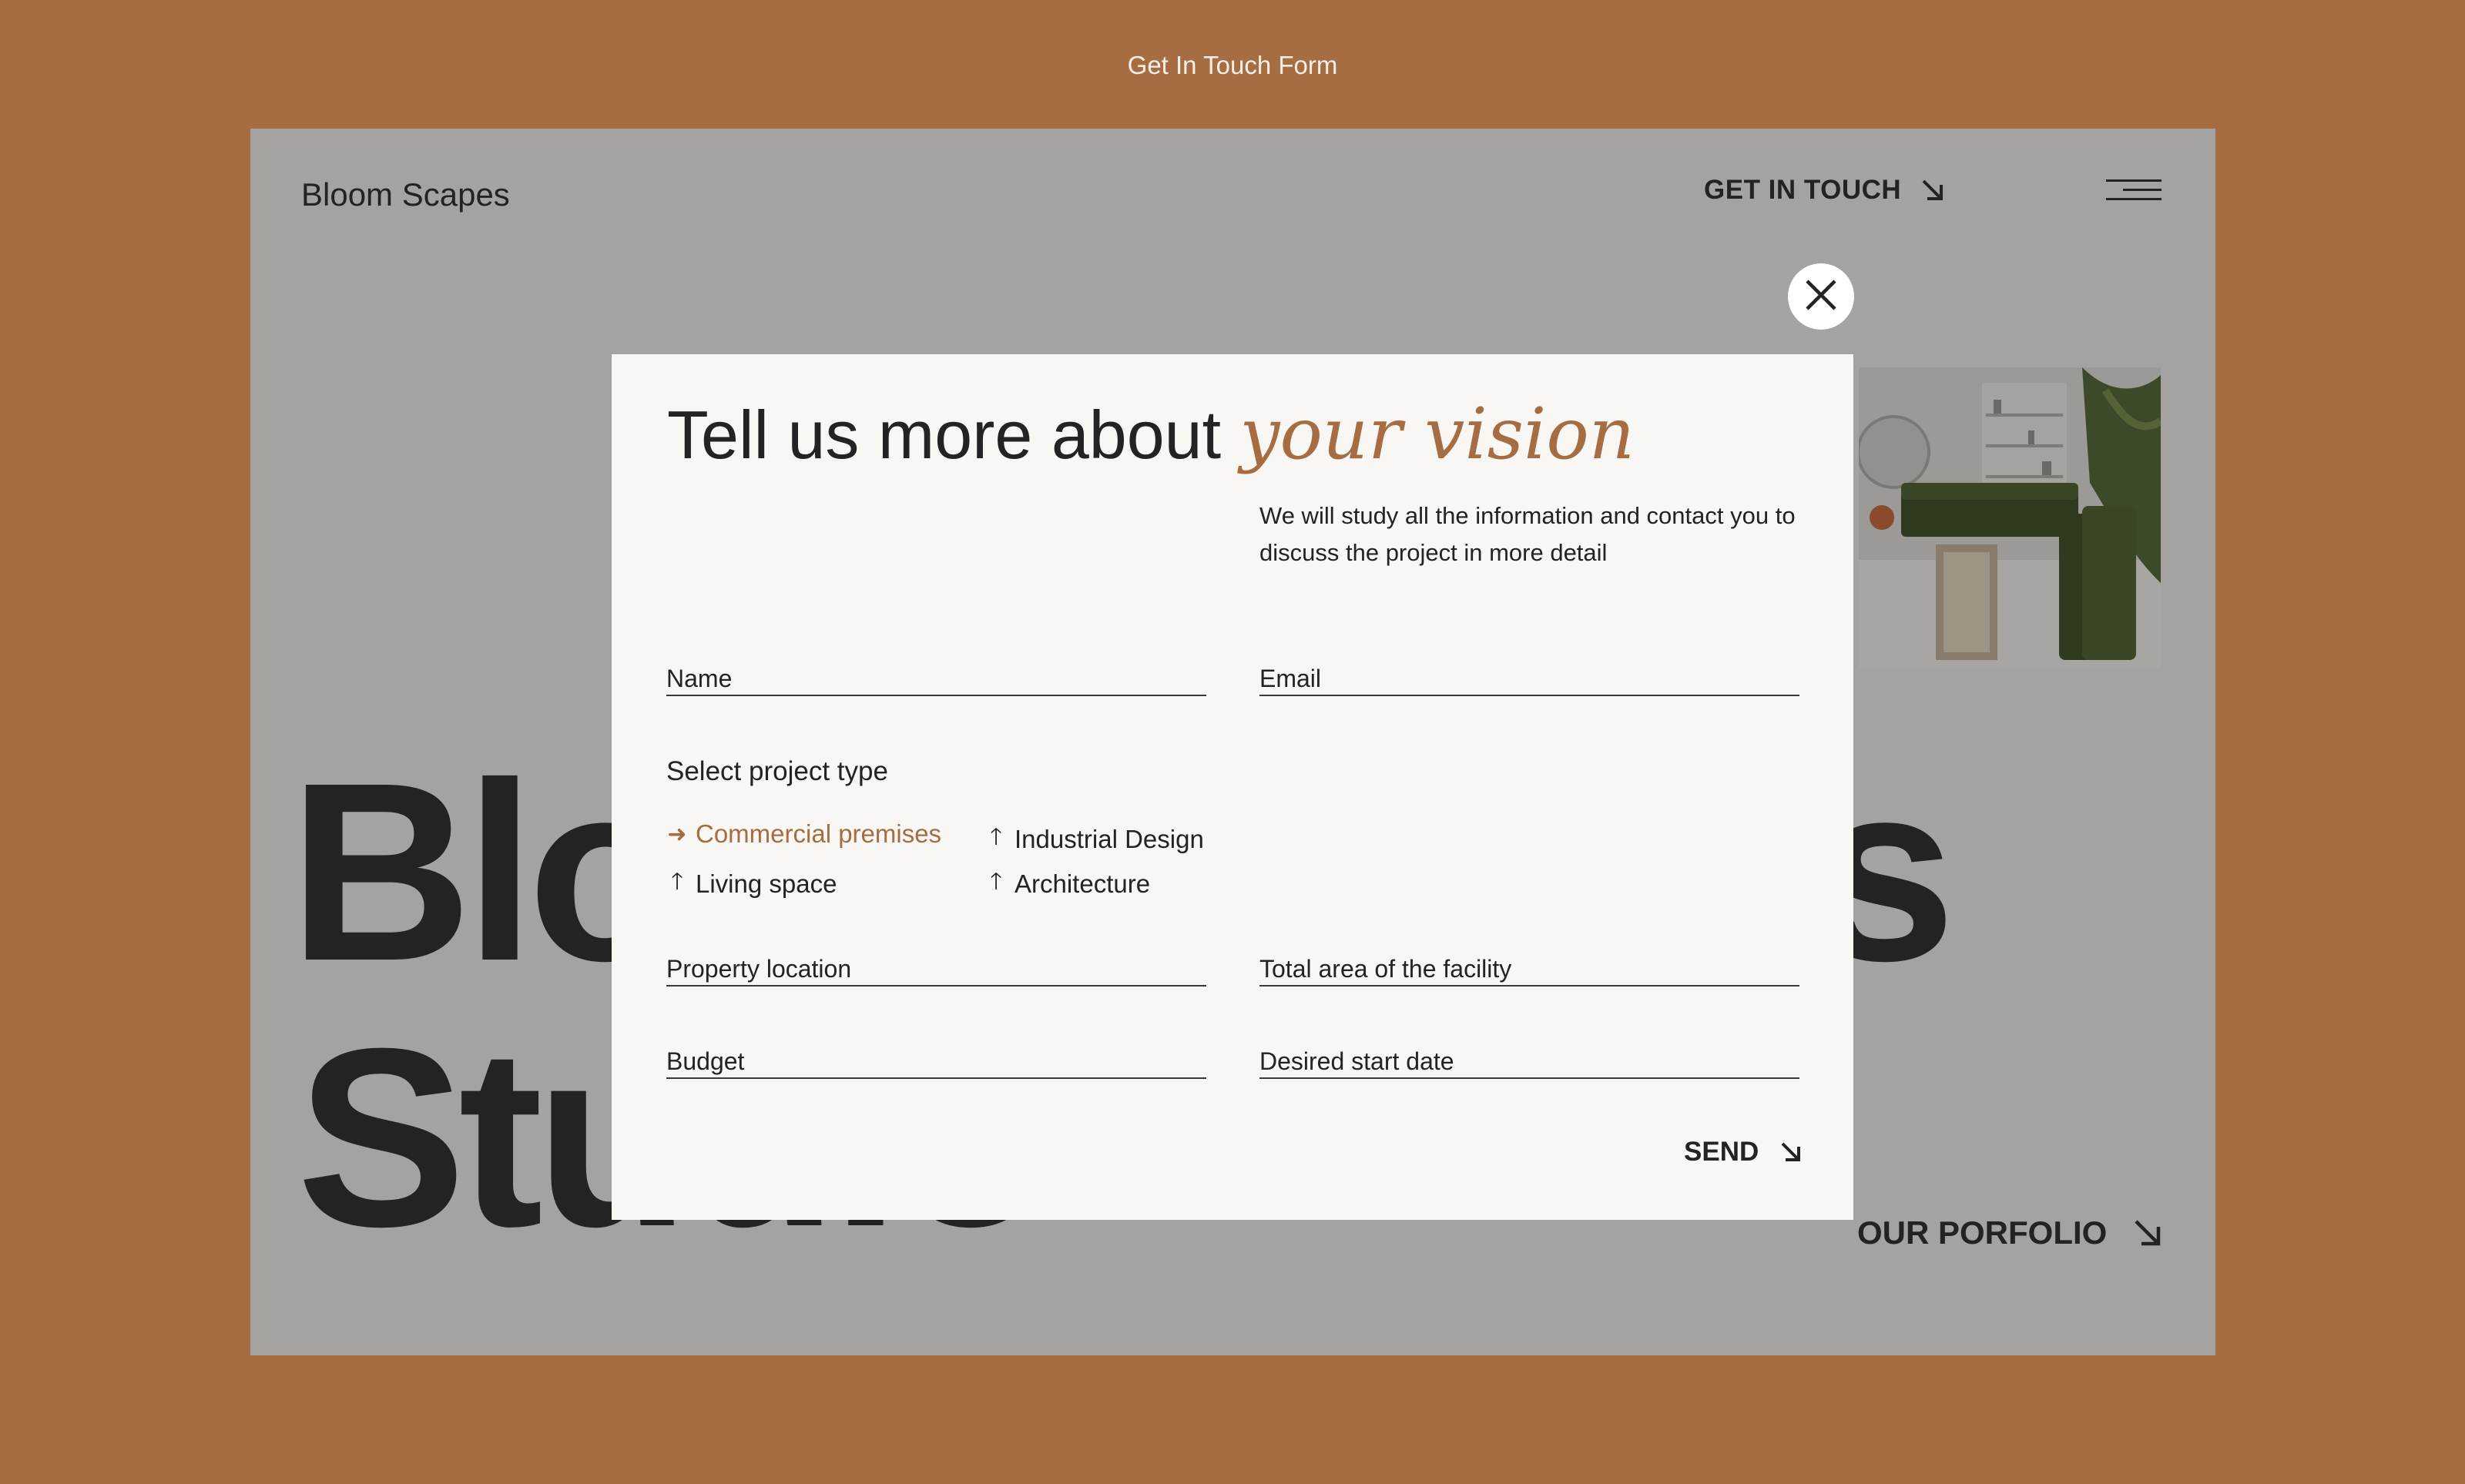 This screenshot has width=2465, height=1484. What do you see at coordinates (405, 194) in the screenshot?
I see `site-logo: Bloom Scapes` at bounding box center [405, 194].